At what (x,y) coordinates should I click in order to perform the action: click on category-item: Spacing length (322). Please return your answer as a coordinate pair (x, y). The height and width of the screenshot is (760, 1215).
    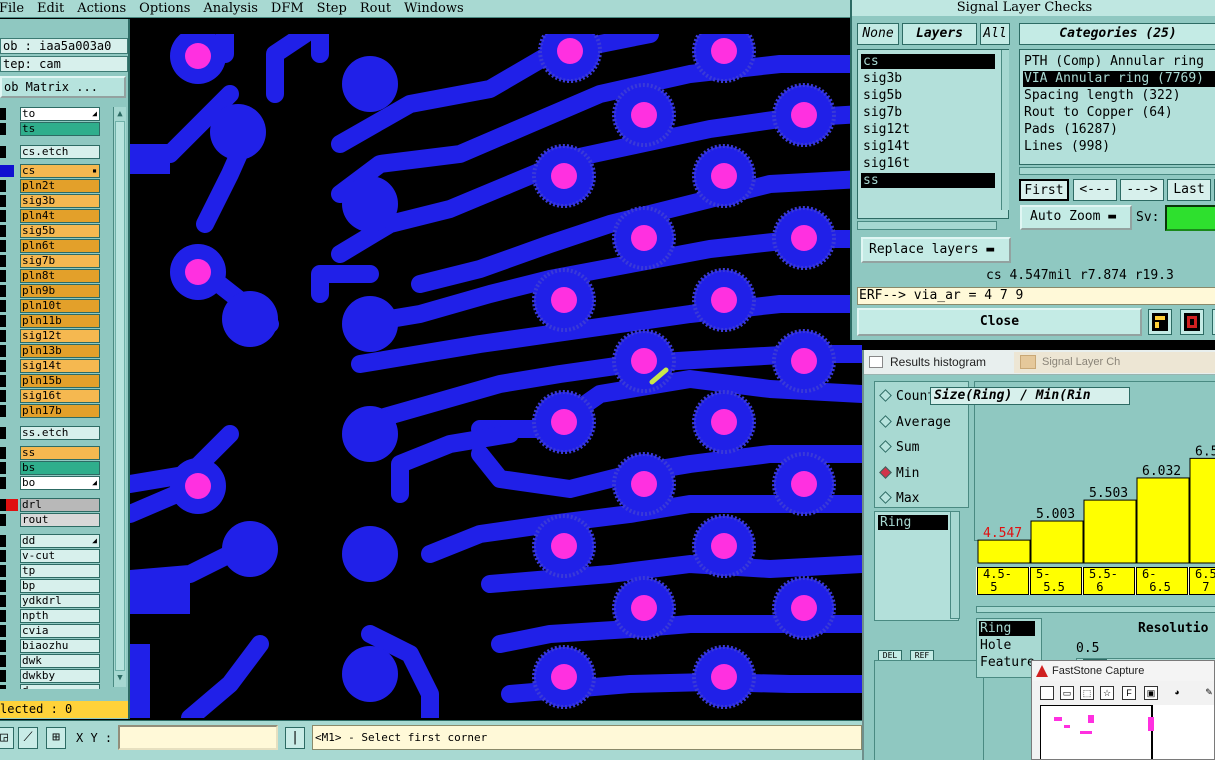
    Looking at the image, I should click on (1119, 96).